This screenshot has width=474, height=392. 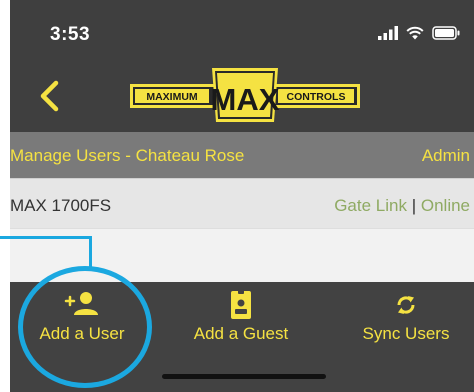 What do you see at coordinates (61, 205) in the screenshot?
I see `device-name: MAX 1700FS` at bounding box center [61, 205].